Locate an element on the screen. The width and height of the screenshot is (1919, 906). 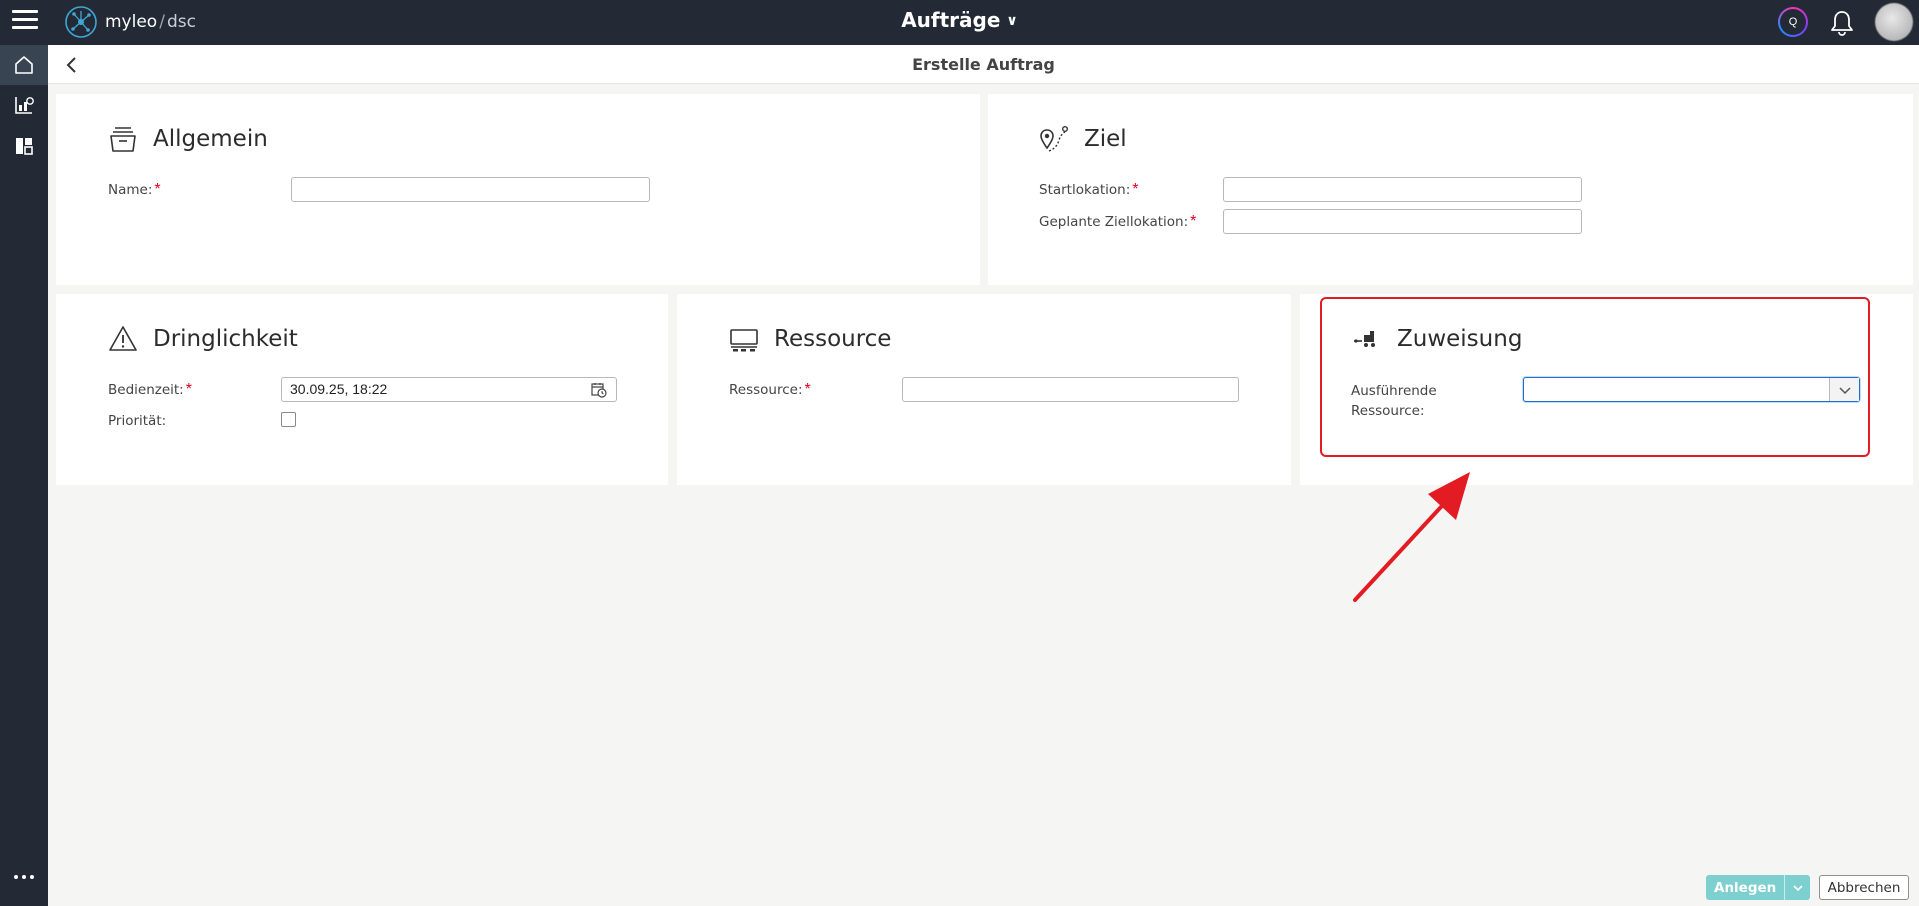
cancel-button: Abbrechen is located at coordinates (1864, 887).